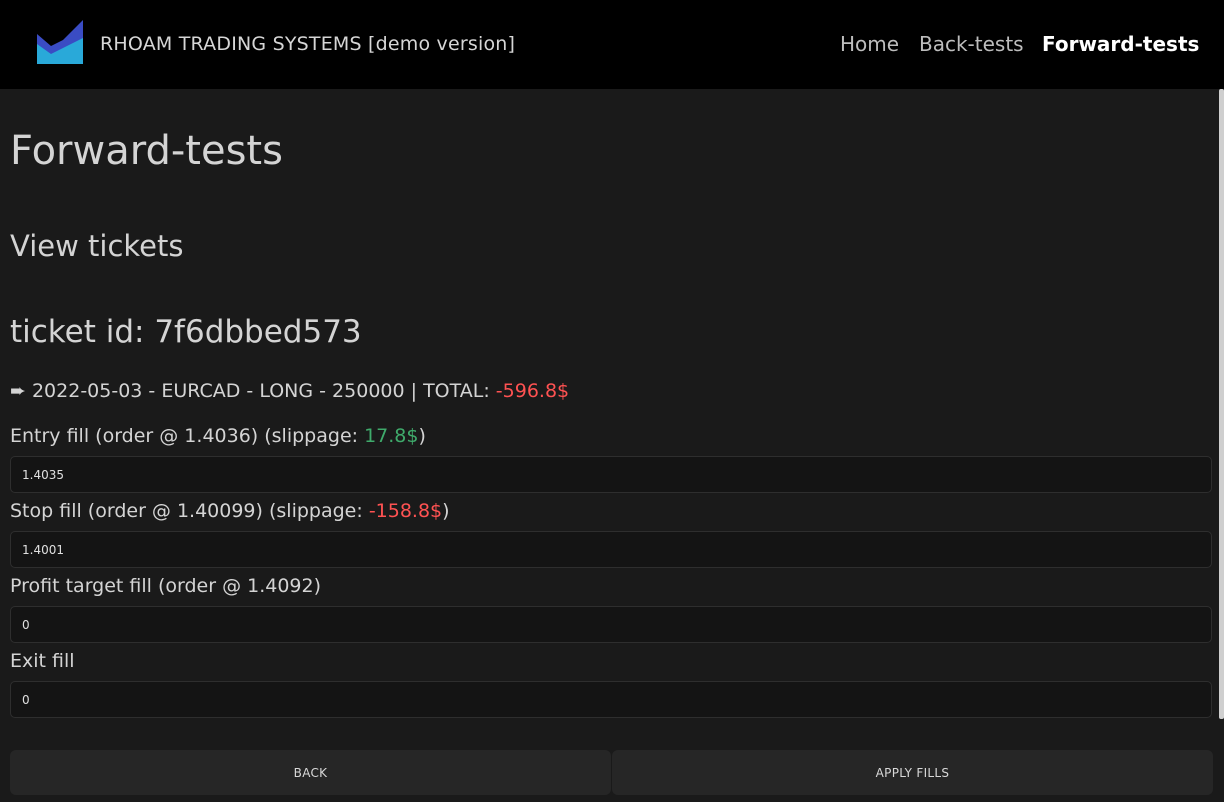  What do you see at coordinates (97, 246) in the screenshot?
I see `section-title: View tickets` at bounding box center [97, 246].